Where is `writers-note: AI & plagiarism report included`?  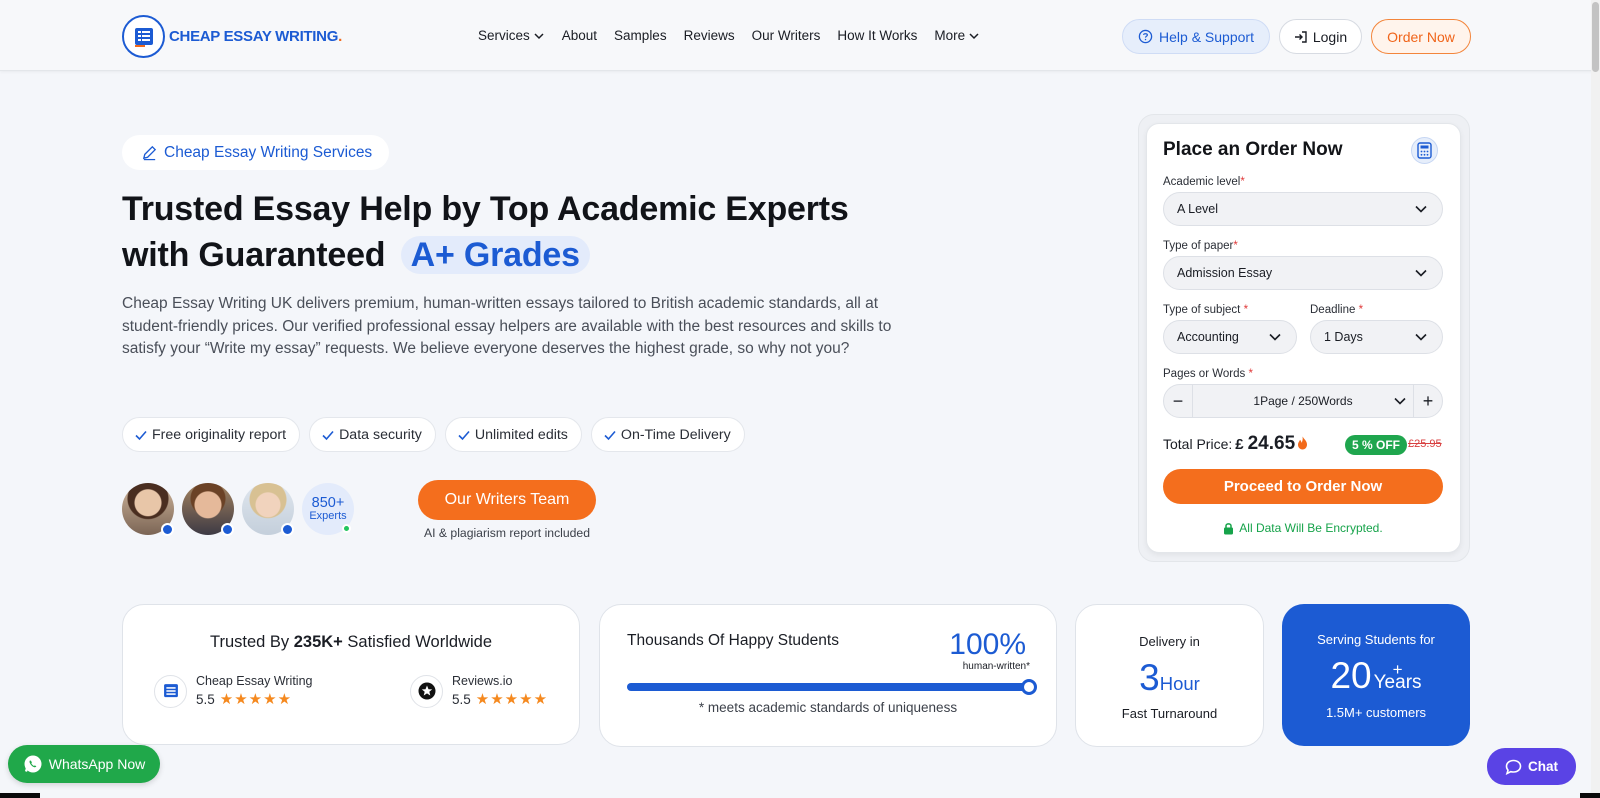 writers-note: AI & plagiarism report included is located at coordinates (507, 533).